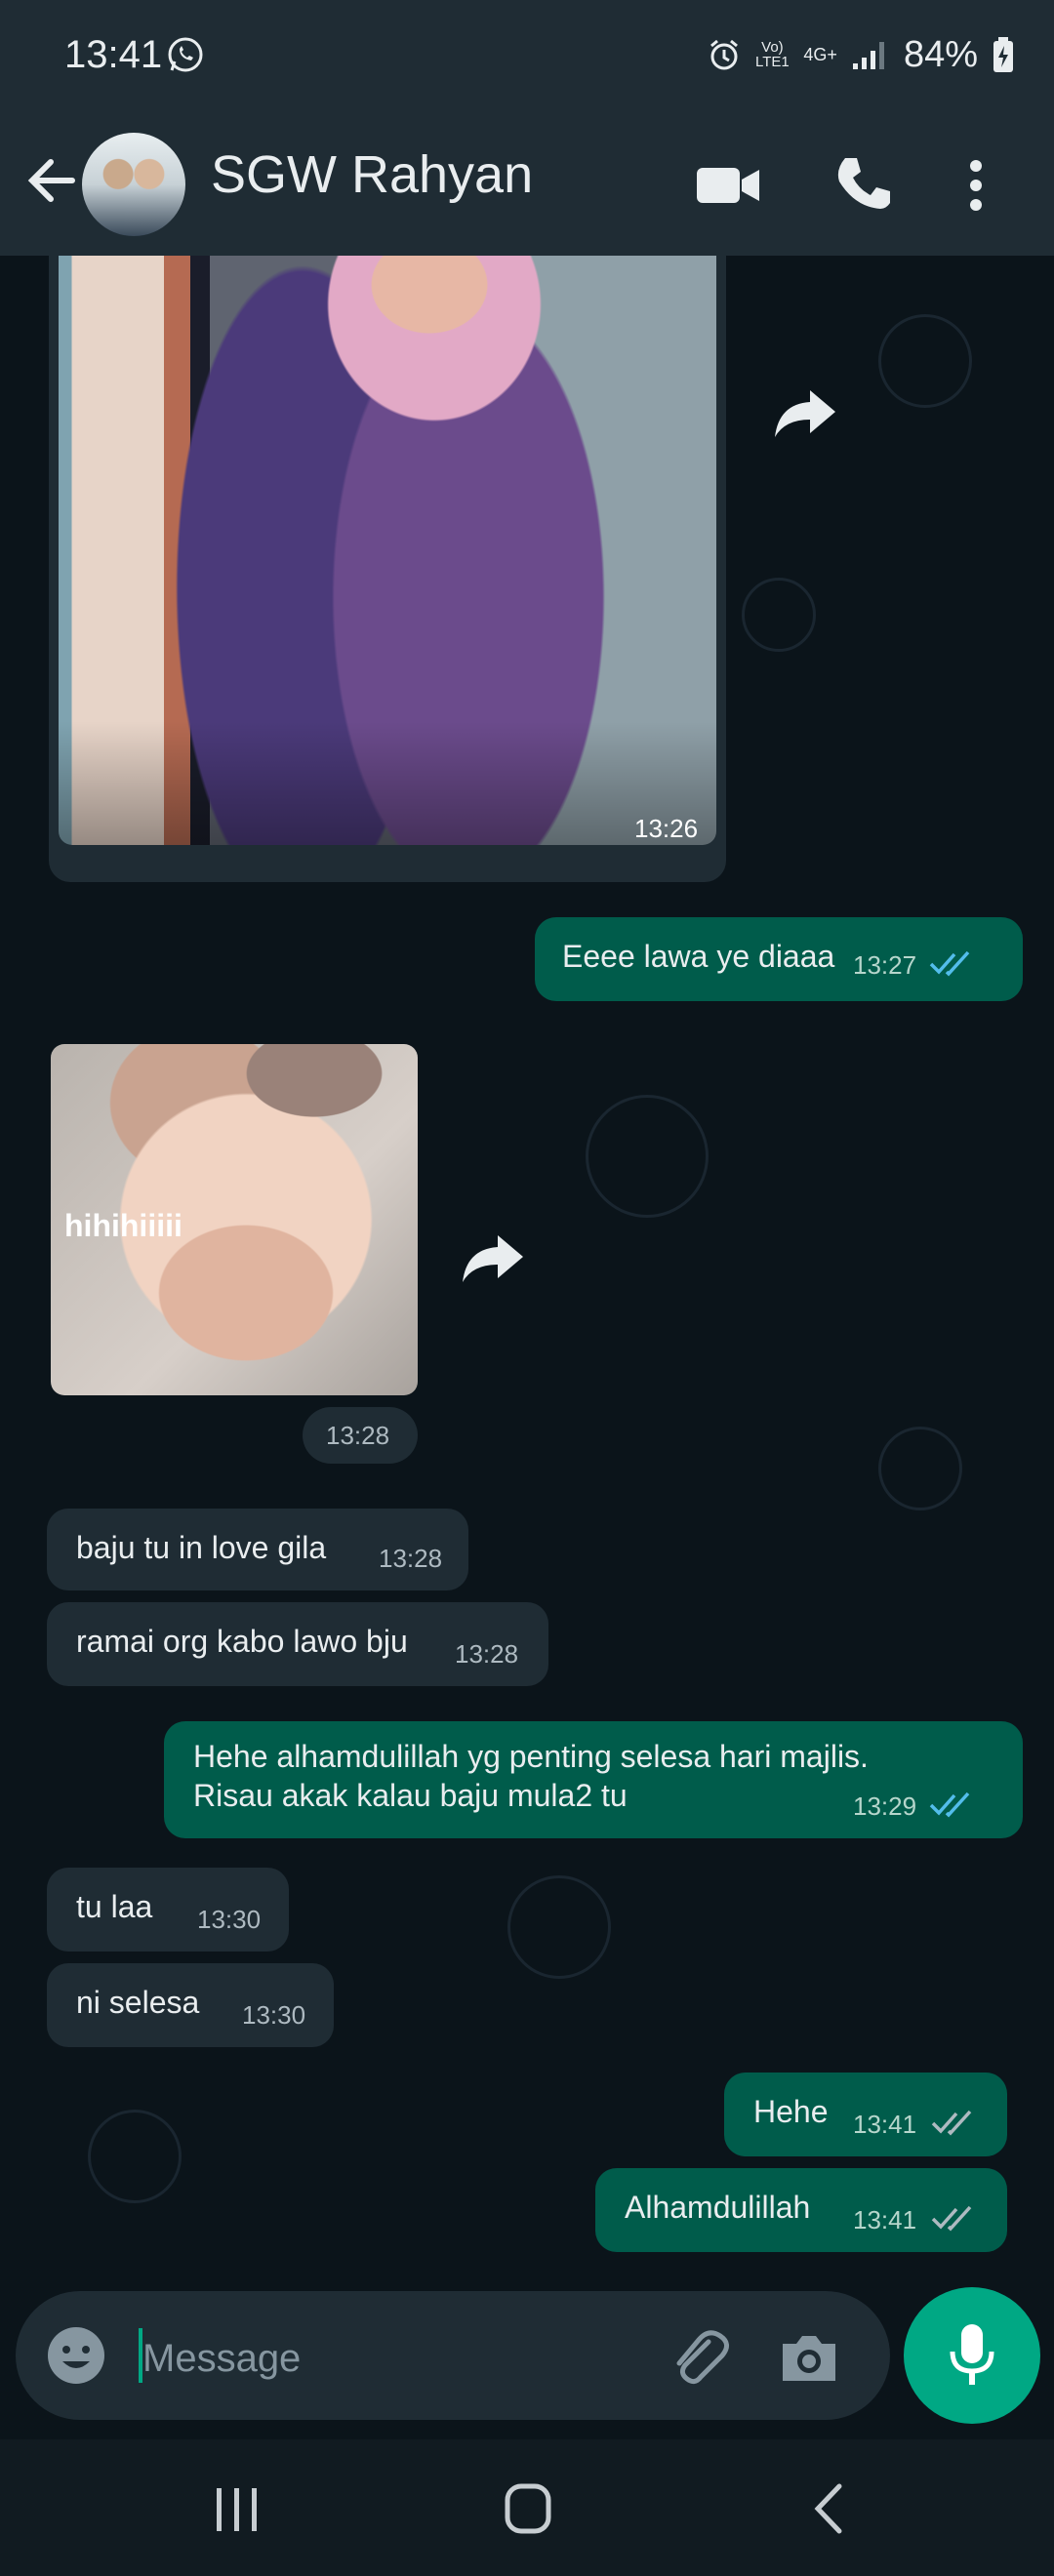 Image resolution: width=1054 pixels, height=2576 pixels. What do you see at coordinates (115, 1906) in the screenshot?
I see `message-text: tu laa` at bounding box center [115, 1906].